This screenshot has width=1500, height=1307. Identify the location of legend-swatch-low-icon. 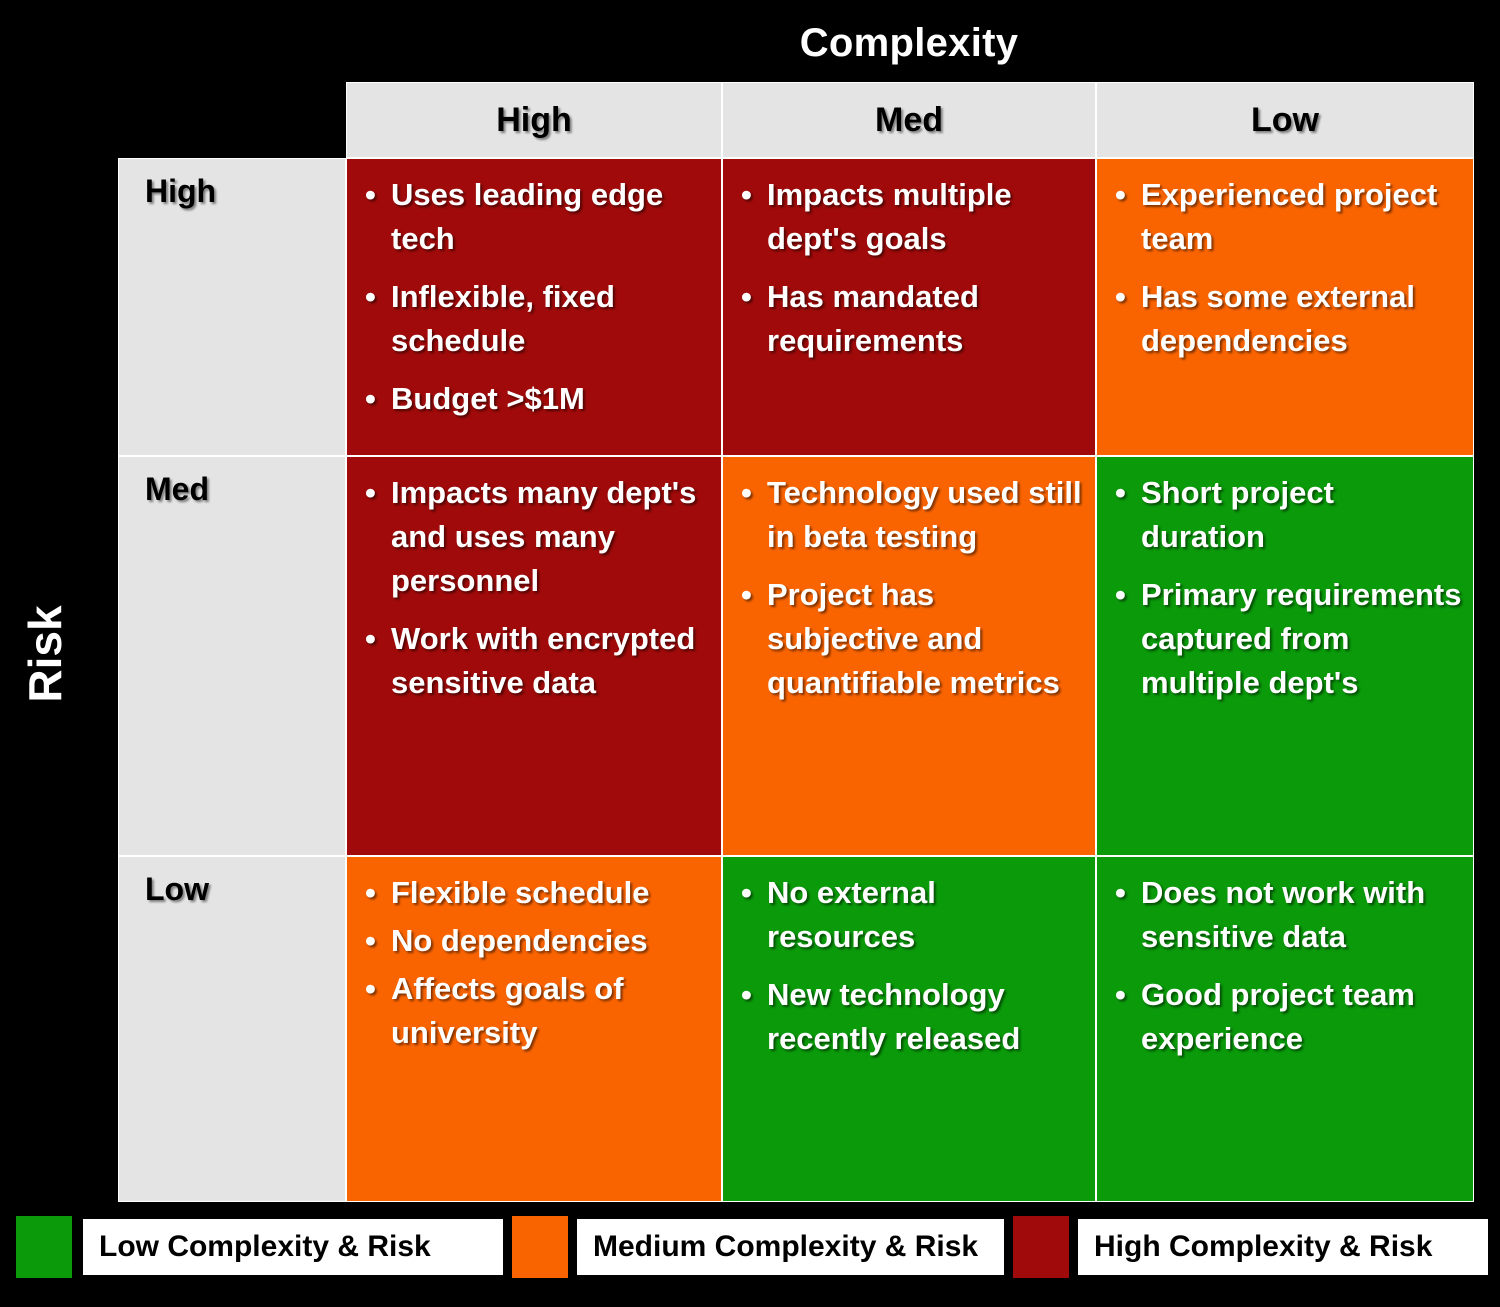
(44, 1247).